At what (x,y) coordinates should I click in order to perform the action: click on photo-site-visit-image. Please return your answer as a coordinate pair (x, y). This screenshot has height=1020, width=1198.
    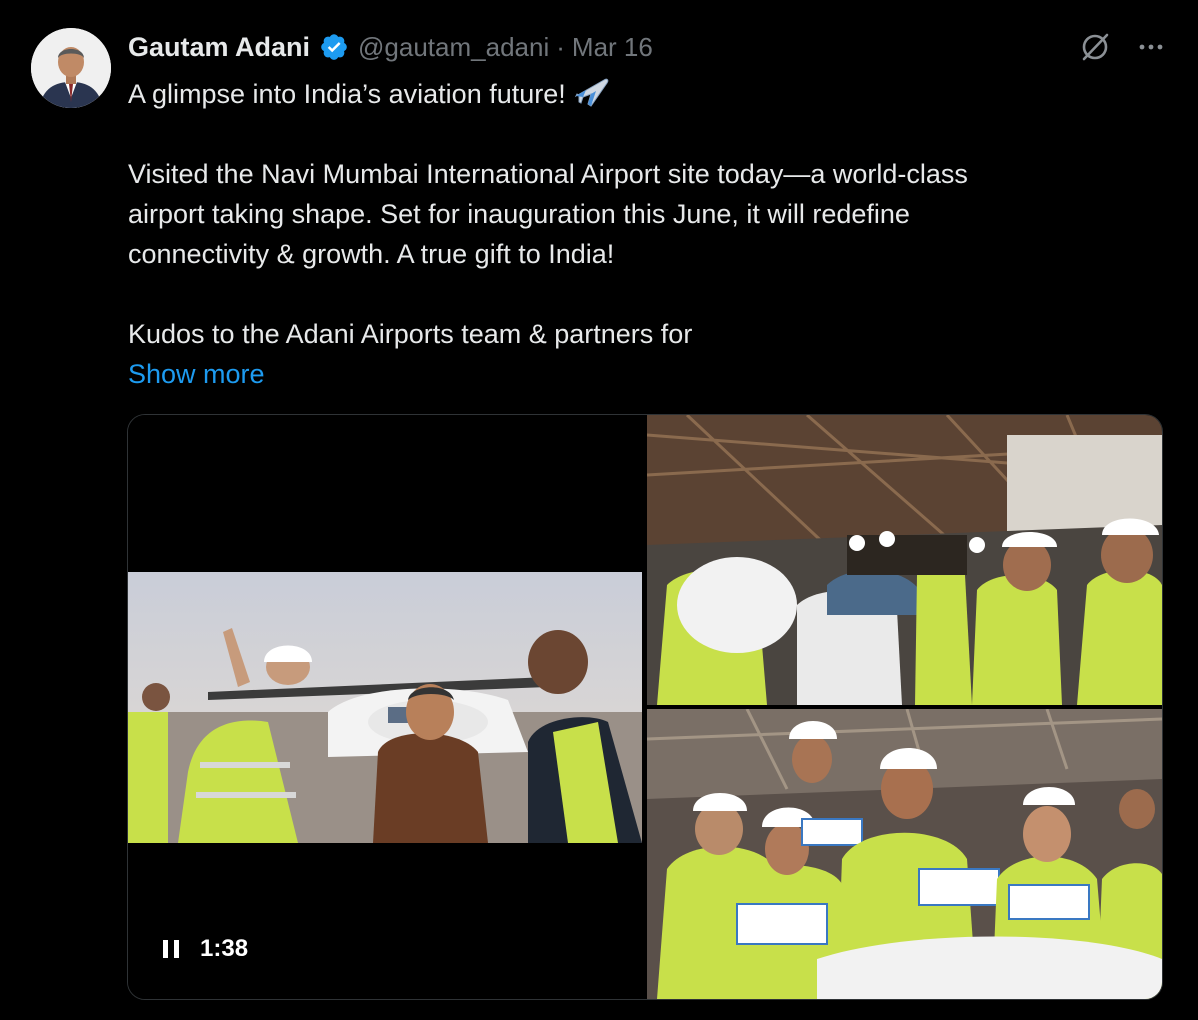
    Looking at the image, I should click on (904, 560).